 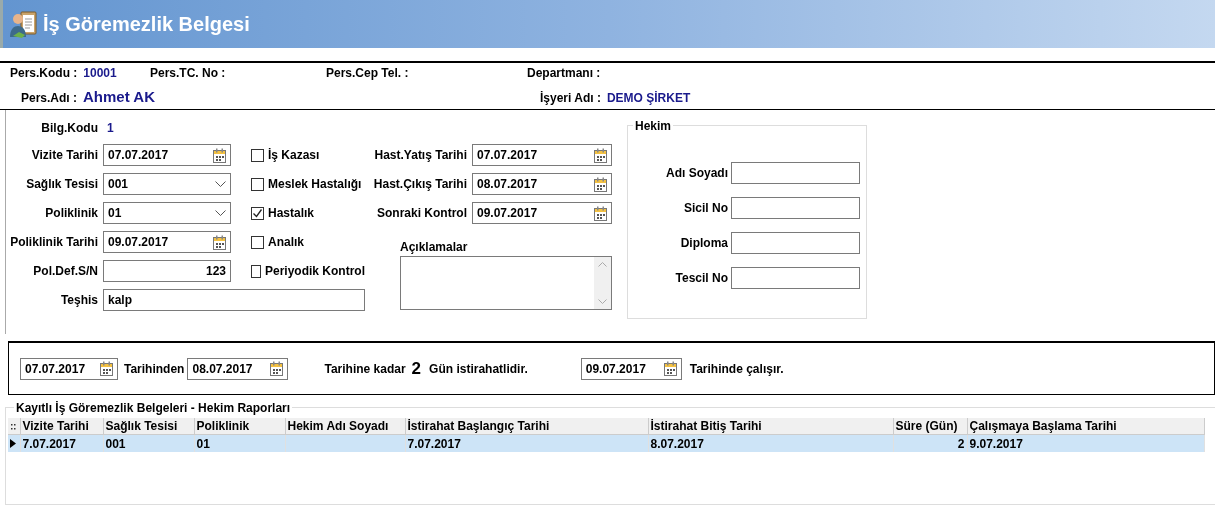 What do you see at coordinates (146, 24) in the screenshot?
I see `window-title: İş Göremezlik Belgesi` at bounding box center [146, 24].